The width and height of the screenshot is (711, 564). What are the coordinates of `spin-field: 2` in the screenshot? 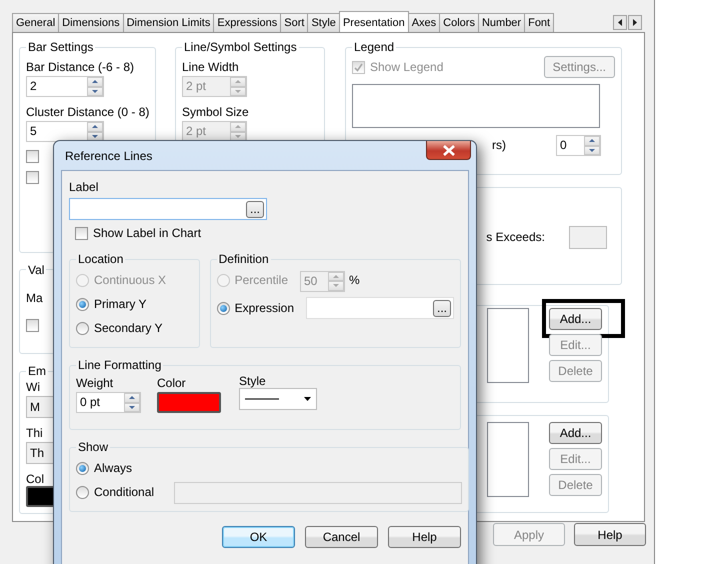 It's located at (65, 86).